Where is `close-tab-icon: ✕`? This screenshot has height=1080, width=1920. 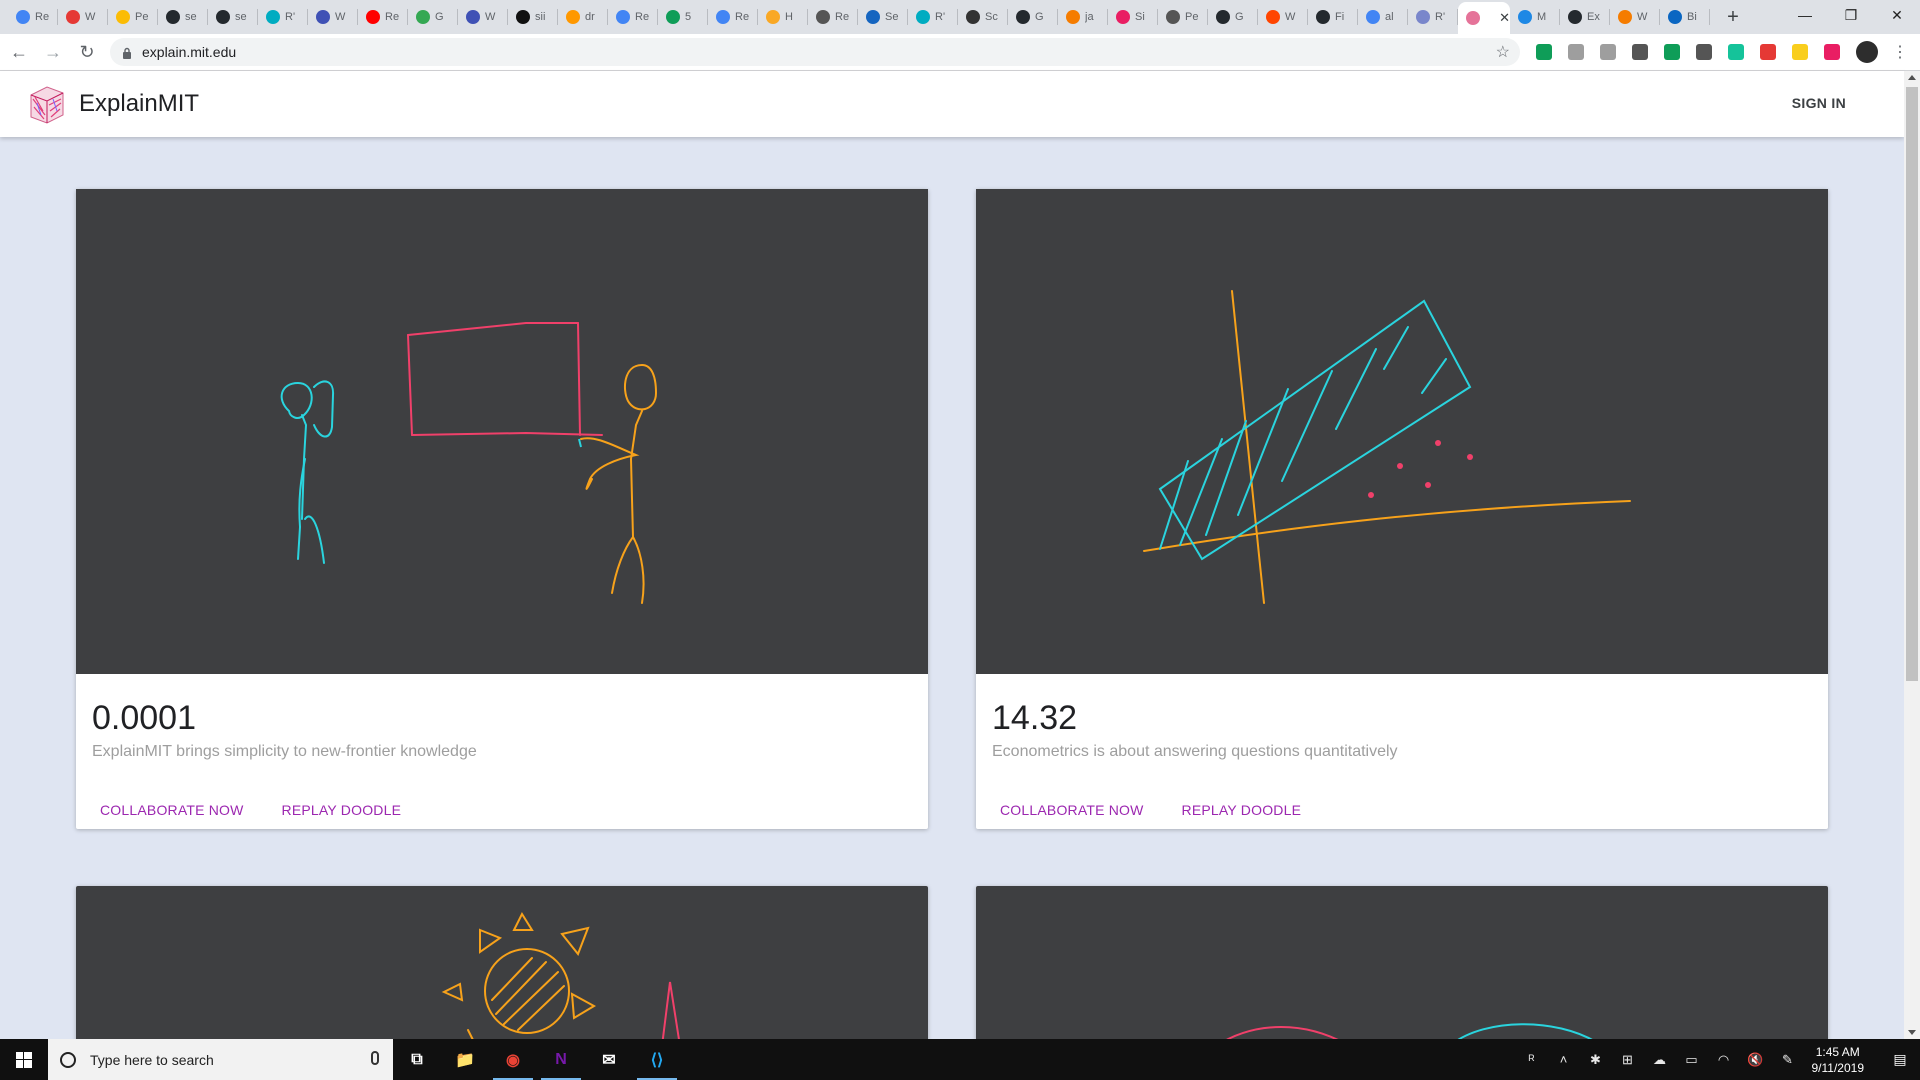
close-tab-icon: ✕ is located at coordinates (1504, 18).